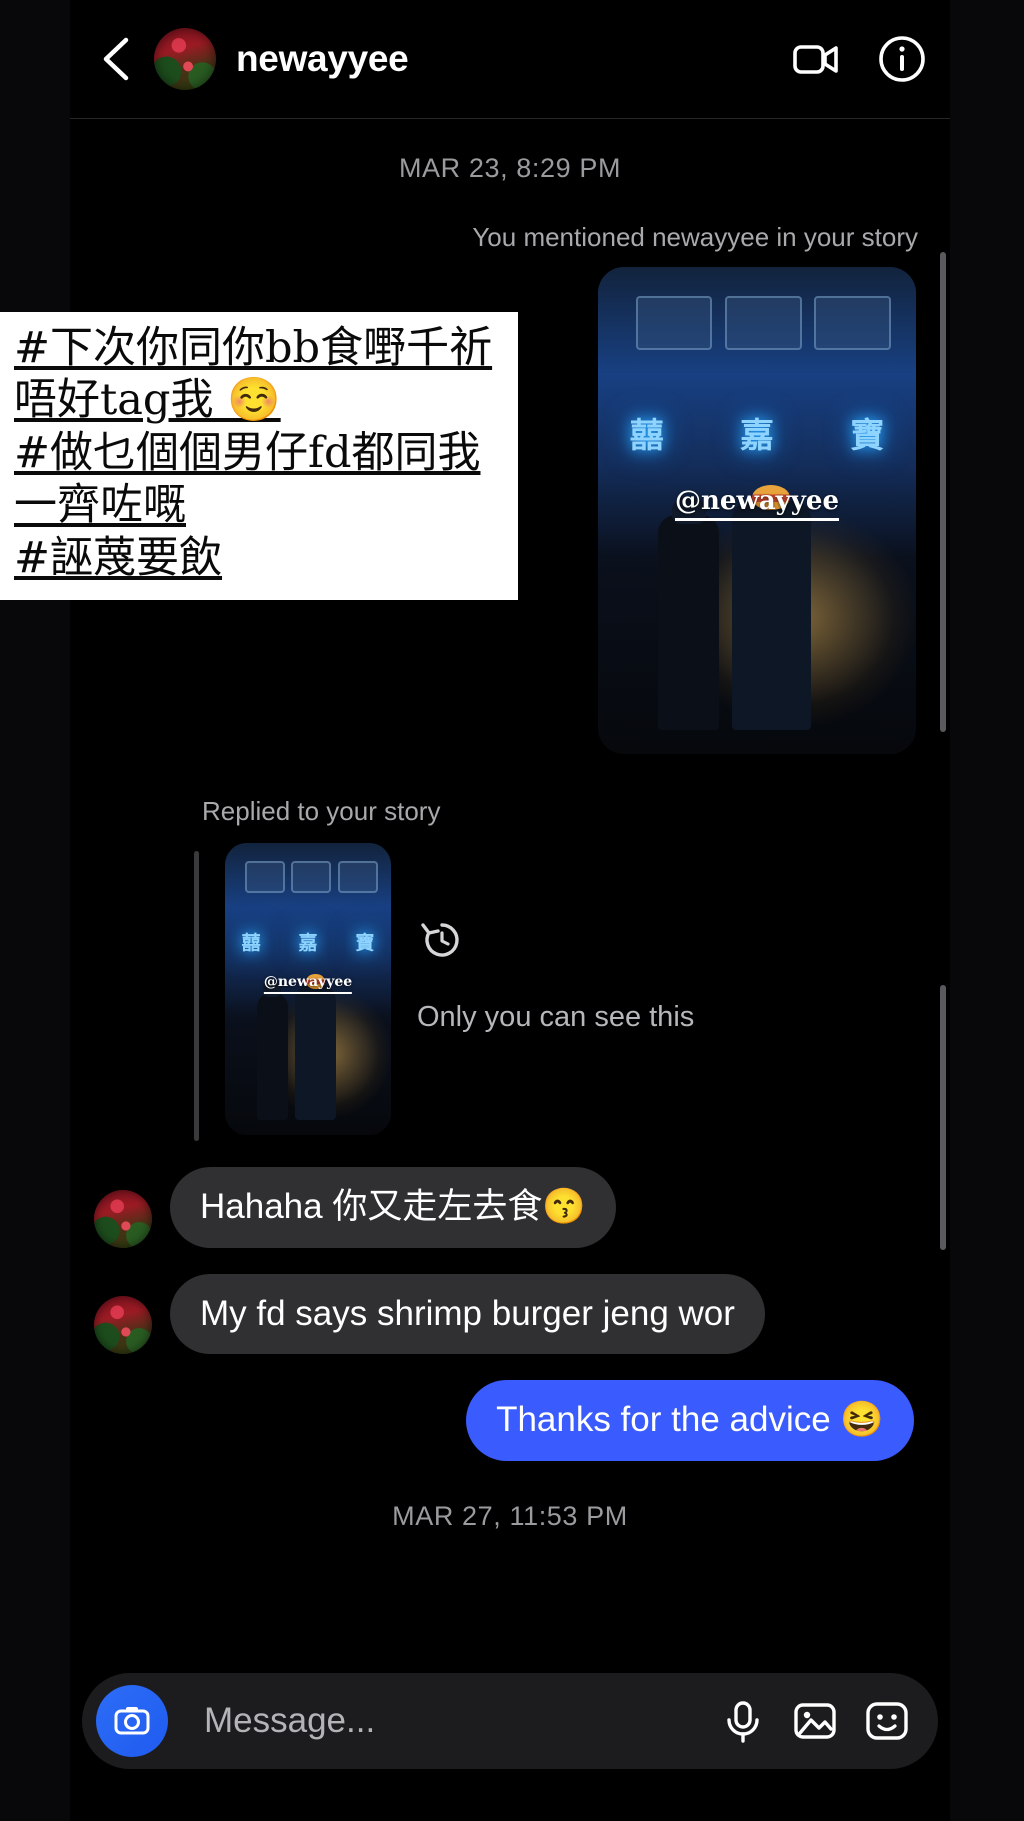 The image size is (1024, 1821). I want to click on storefront-photo-thumb: 囍 嘉 寶 @newayyee, so click(308, 989).